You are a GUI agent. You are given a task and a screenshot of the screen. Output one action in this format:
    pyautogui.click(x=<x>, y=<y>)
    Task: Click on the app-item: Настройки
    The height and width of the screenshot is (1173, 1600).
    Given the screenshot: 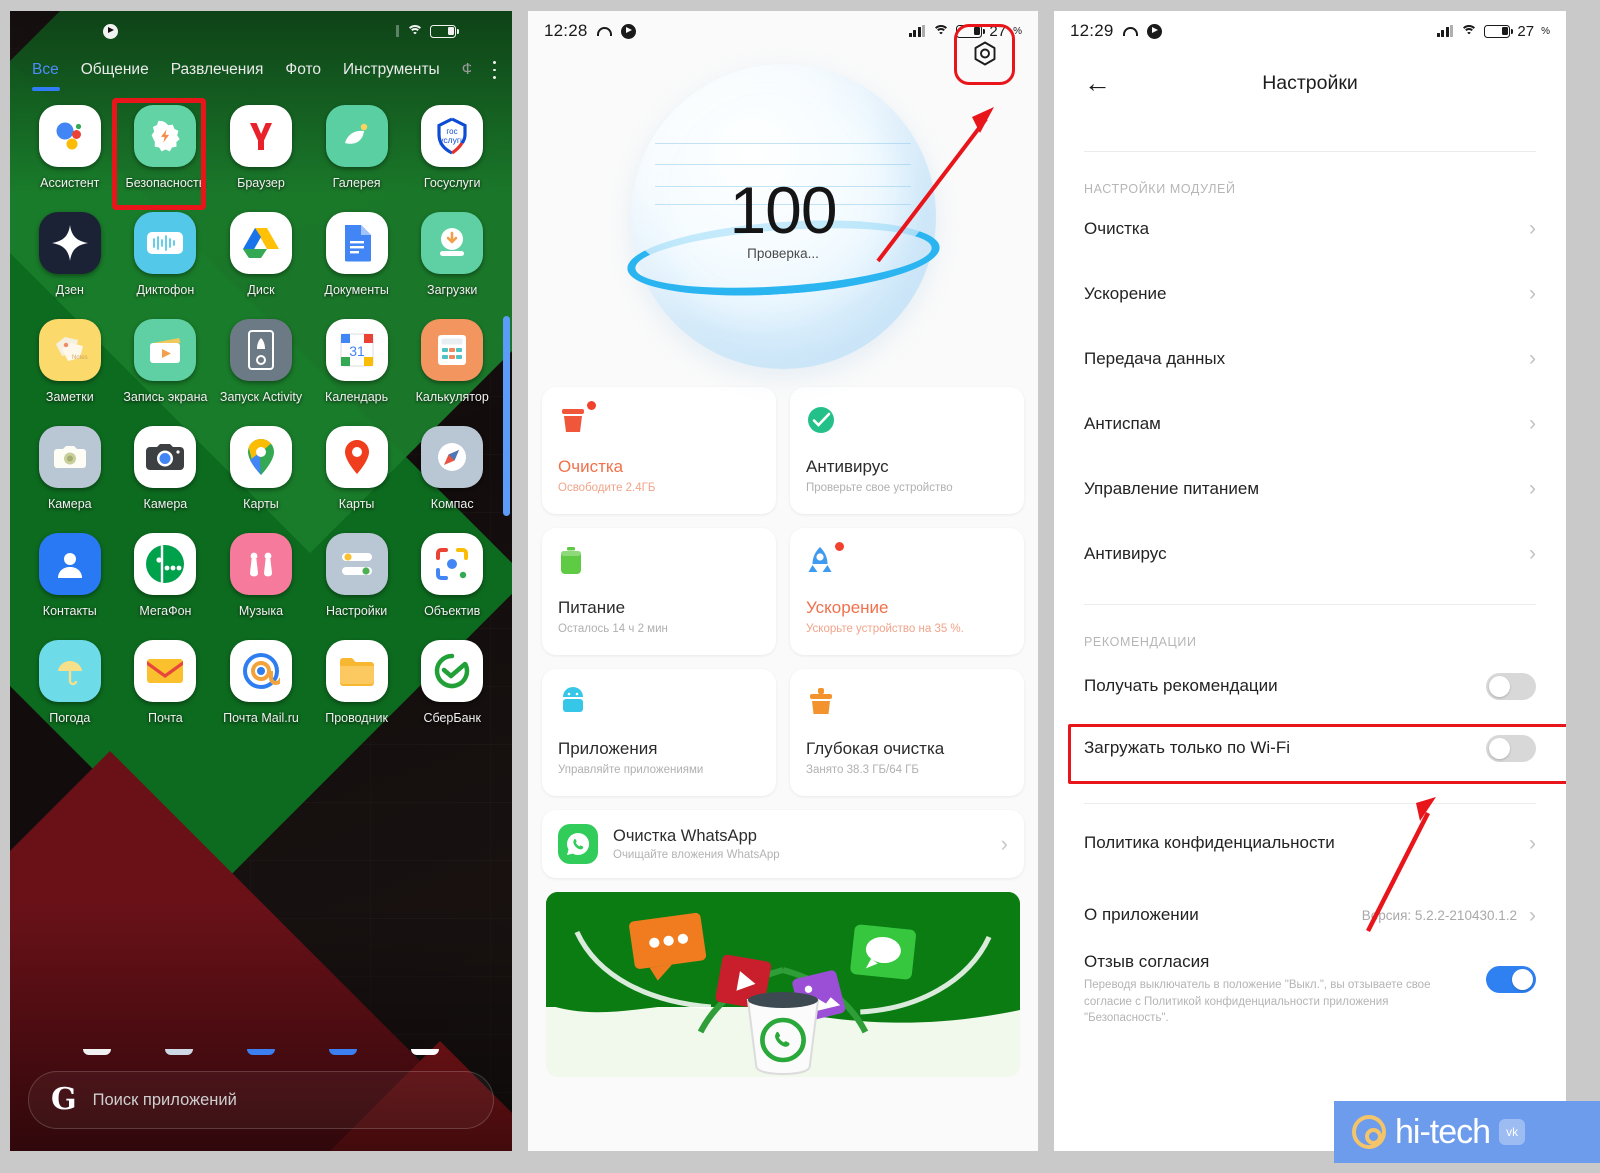 What is the action you would take?
    pyautogui.click(x=357, y=575)
    